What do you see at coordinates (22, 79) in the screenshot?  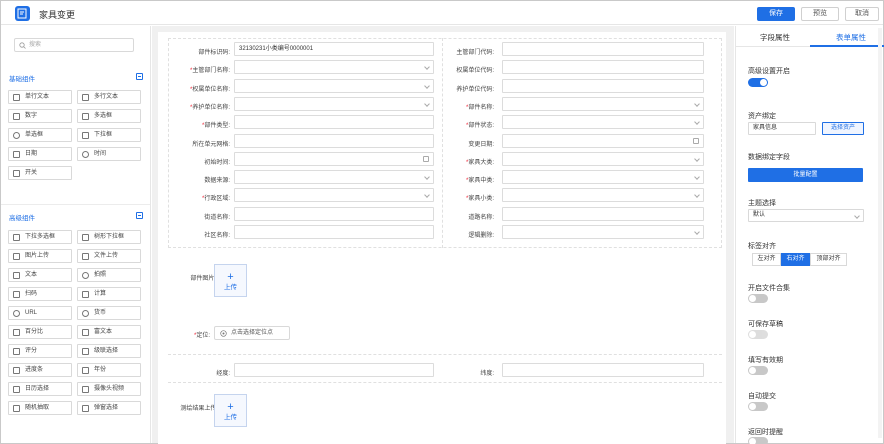 I see `basic-section-title: 基础组件` at bounding box center [22, 79].